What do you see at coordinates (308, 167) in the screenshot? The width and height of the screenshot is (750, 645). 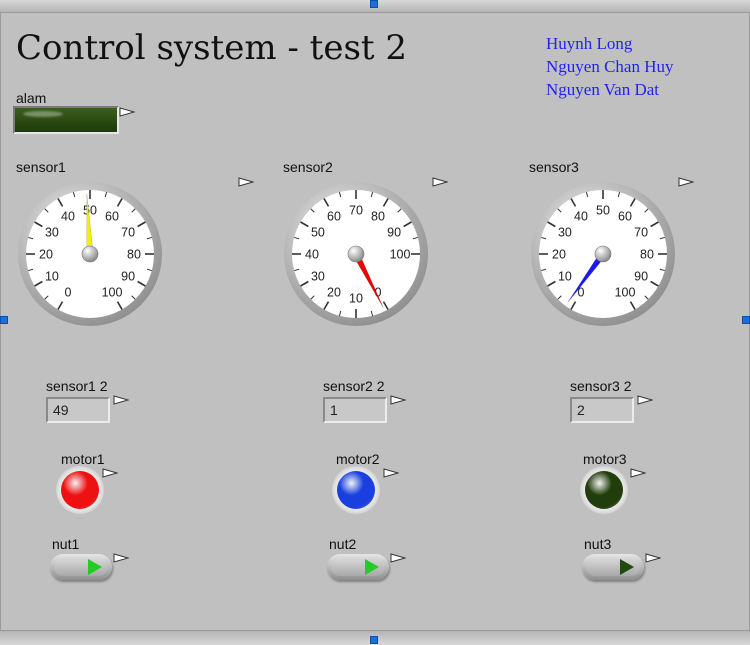 I see `gauge-label-sensor2: sensor2` at bounding box center [308, 167].